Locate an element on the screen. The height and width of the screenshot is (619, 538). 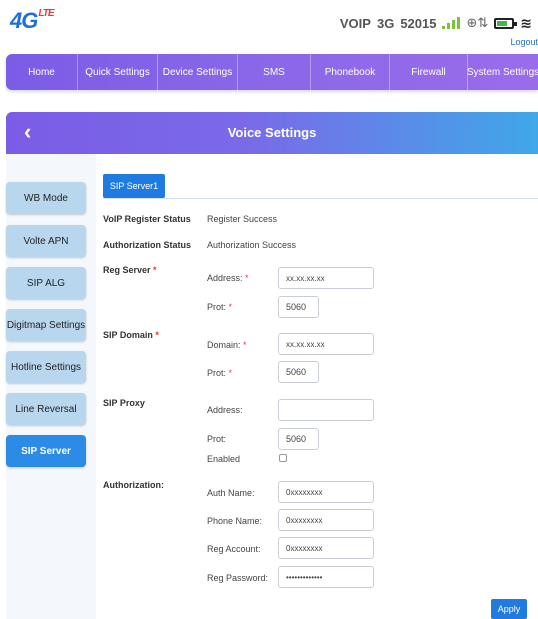
phone-name-label: Phone Name: is located at coordinates (235, 521).